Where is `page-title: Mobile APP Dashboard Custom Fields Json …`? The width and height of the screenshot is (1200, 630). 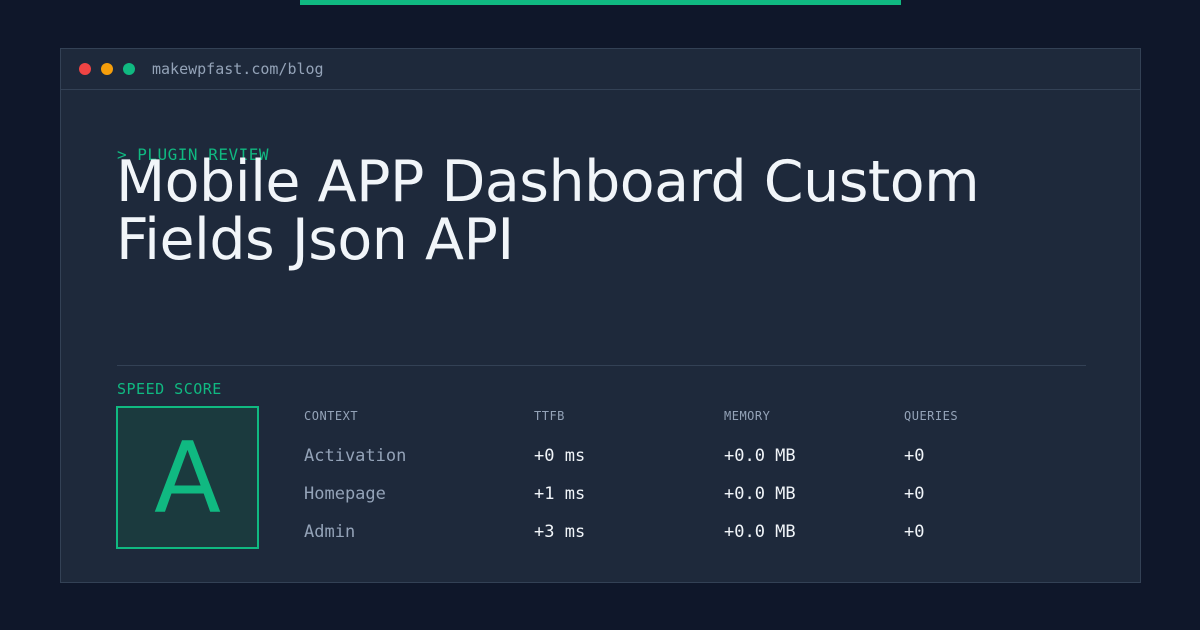 page-title: Mobile APP Dashboard Custom Fields Json … is located at coordinates (548, 211).